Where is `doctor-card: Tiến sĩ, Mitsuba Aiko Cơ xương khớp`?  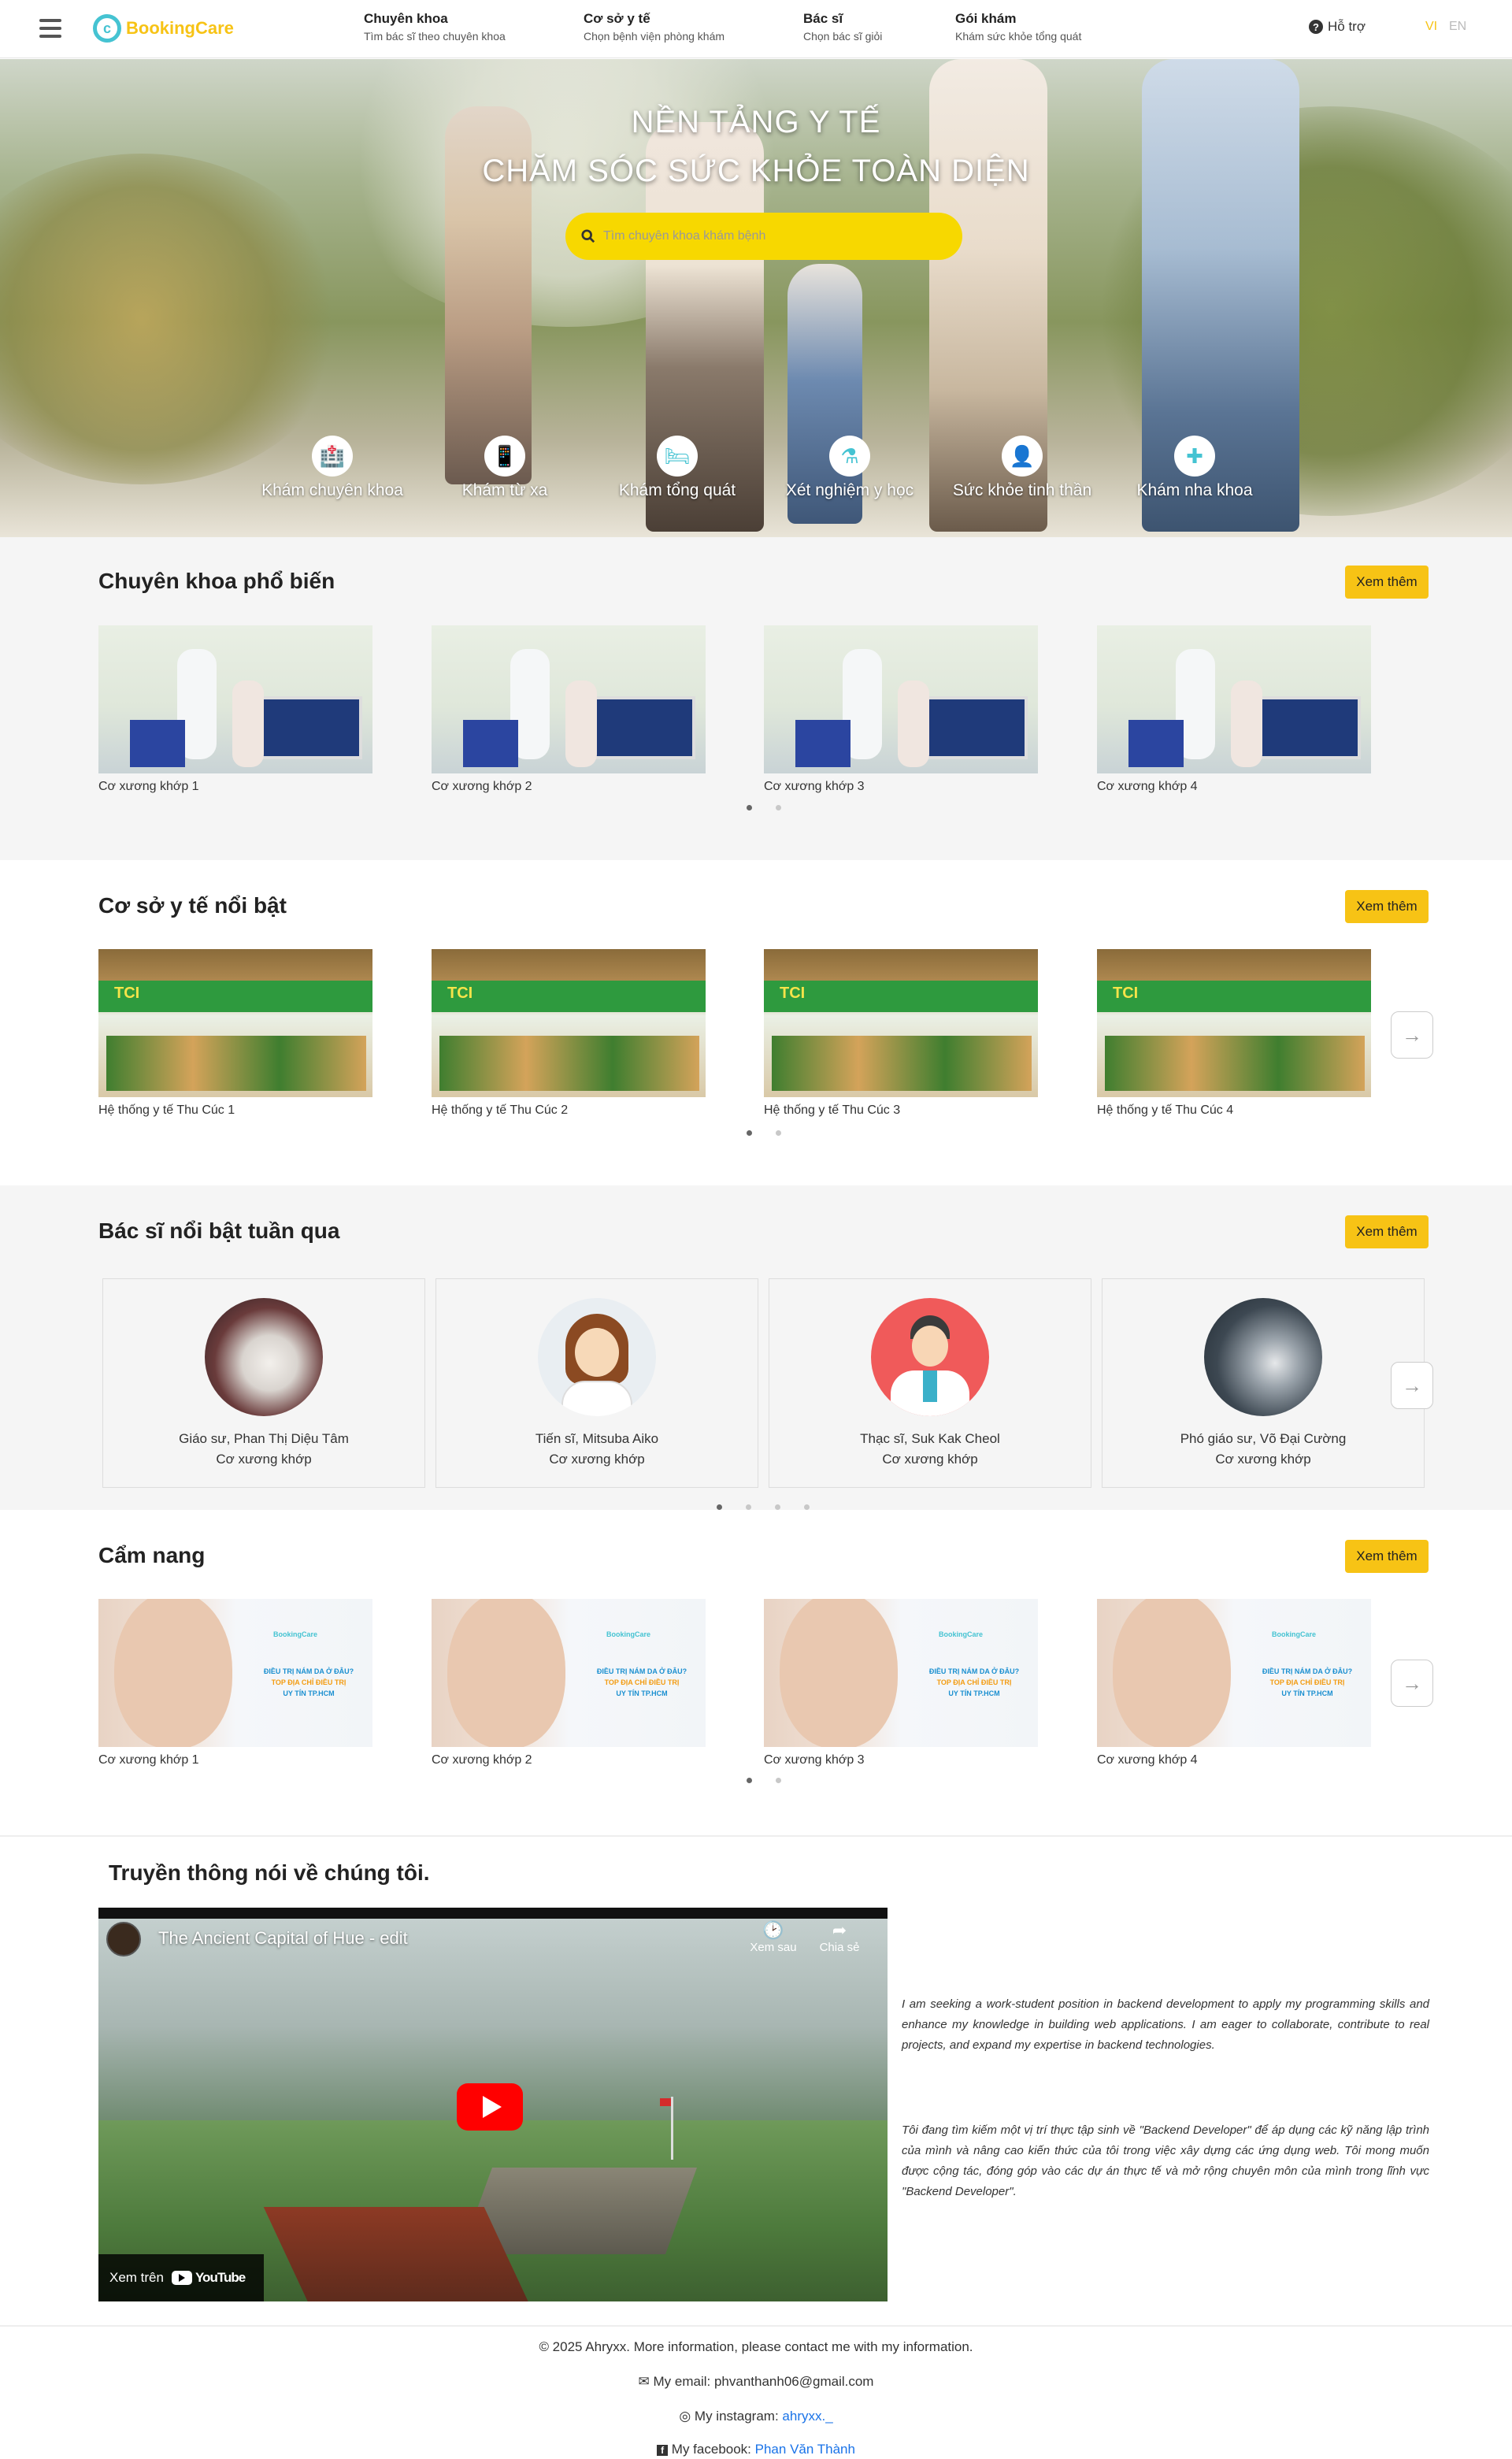 doctor-card: Tiến sĩ, Mitsuba Aiko Cơ xương khớp is located at coordinates (596, 1383).